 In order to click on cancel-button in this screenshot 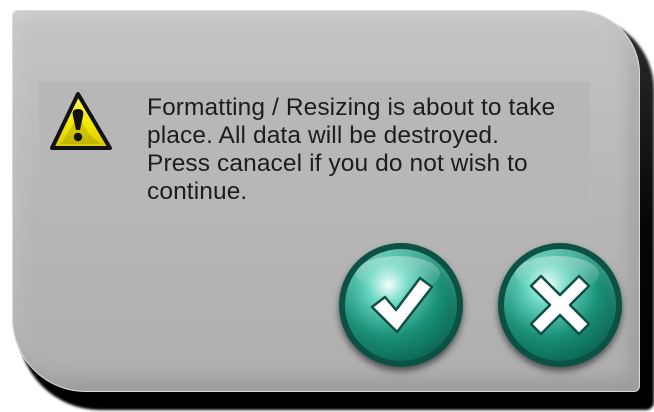, I will do `click(560, 305)`.